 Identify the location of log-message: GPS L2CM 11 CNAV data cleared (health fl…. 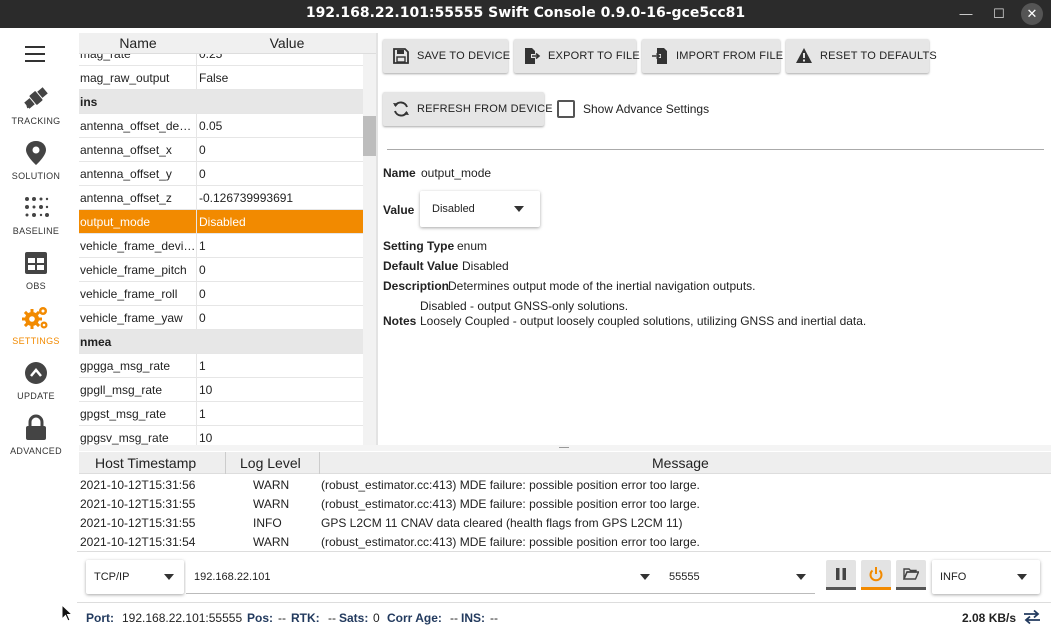
(502, 523).